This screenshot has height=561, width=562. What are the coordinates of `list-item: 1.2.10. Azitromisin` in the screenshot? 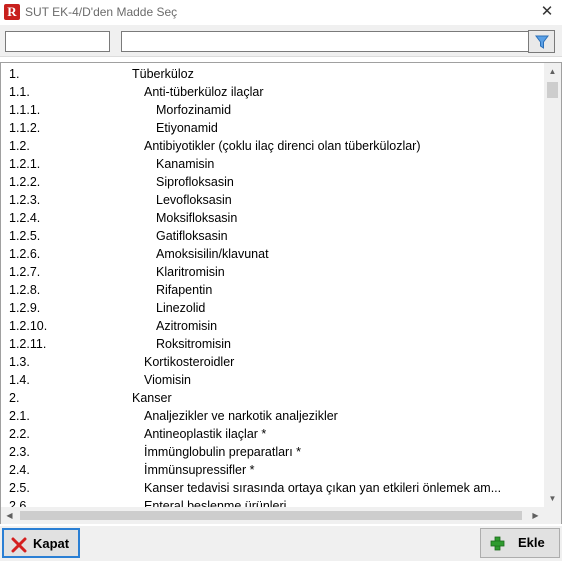 It's located at (272, 326).